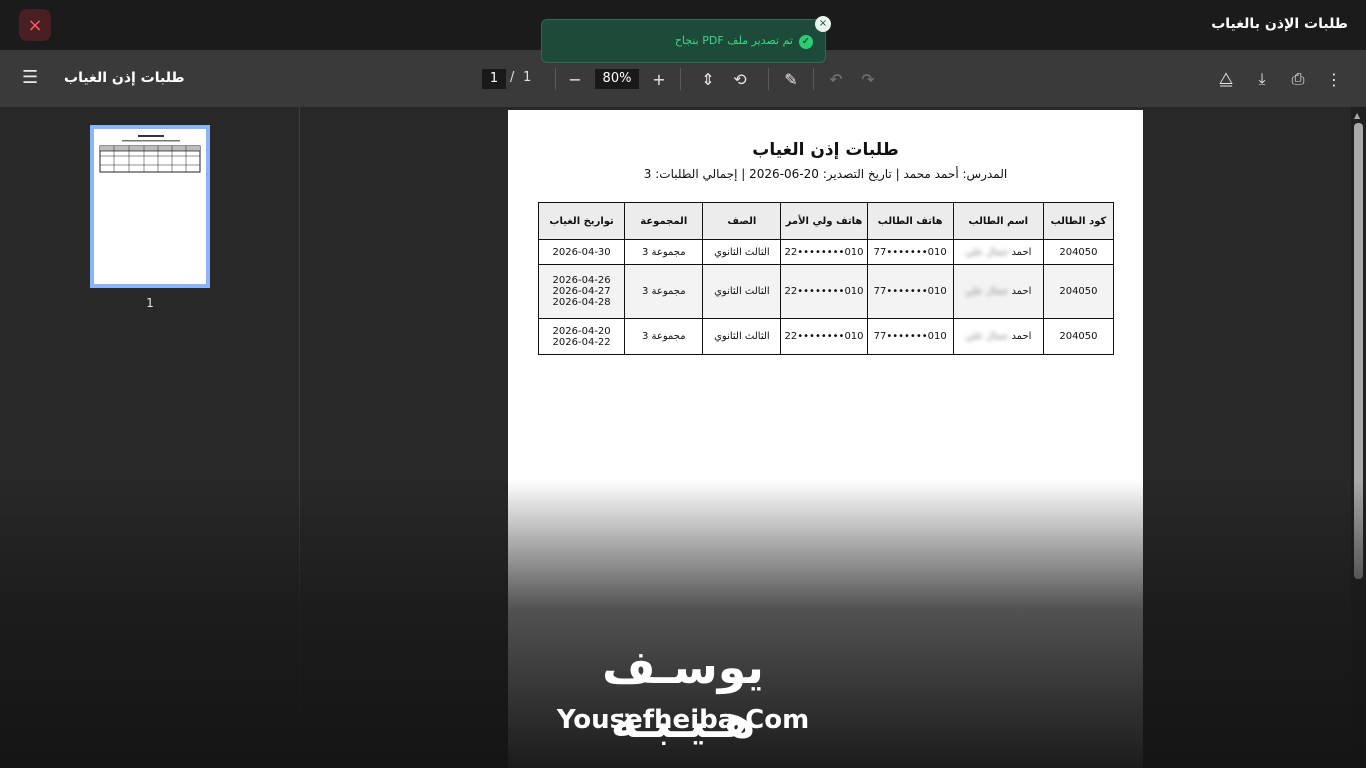  Describe the element at coordinates (659, 79) in the screenshot. I see `zoom-in-button: +` at that location.